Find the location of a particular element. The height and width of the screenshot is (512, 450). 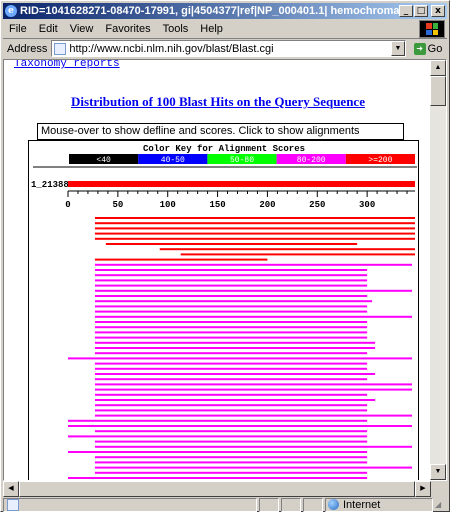

globe-icon is located at coordinates (333, 504).